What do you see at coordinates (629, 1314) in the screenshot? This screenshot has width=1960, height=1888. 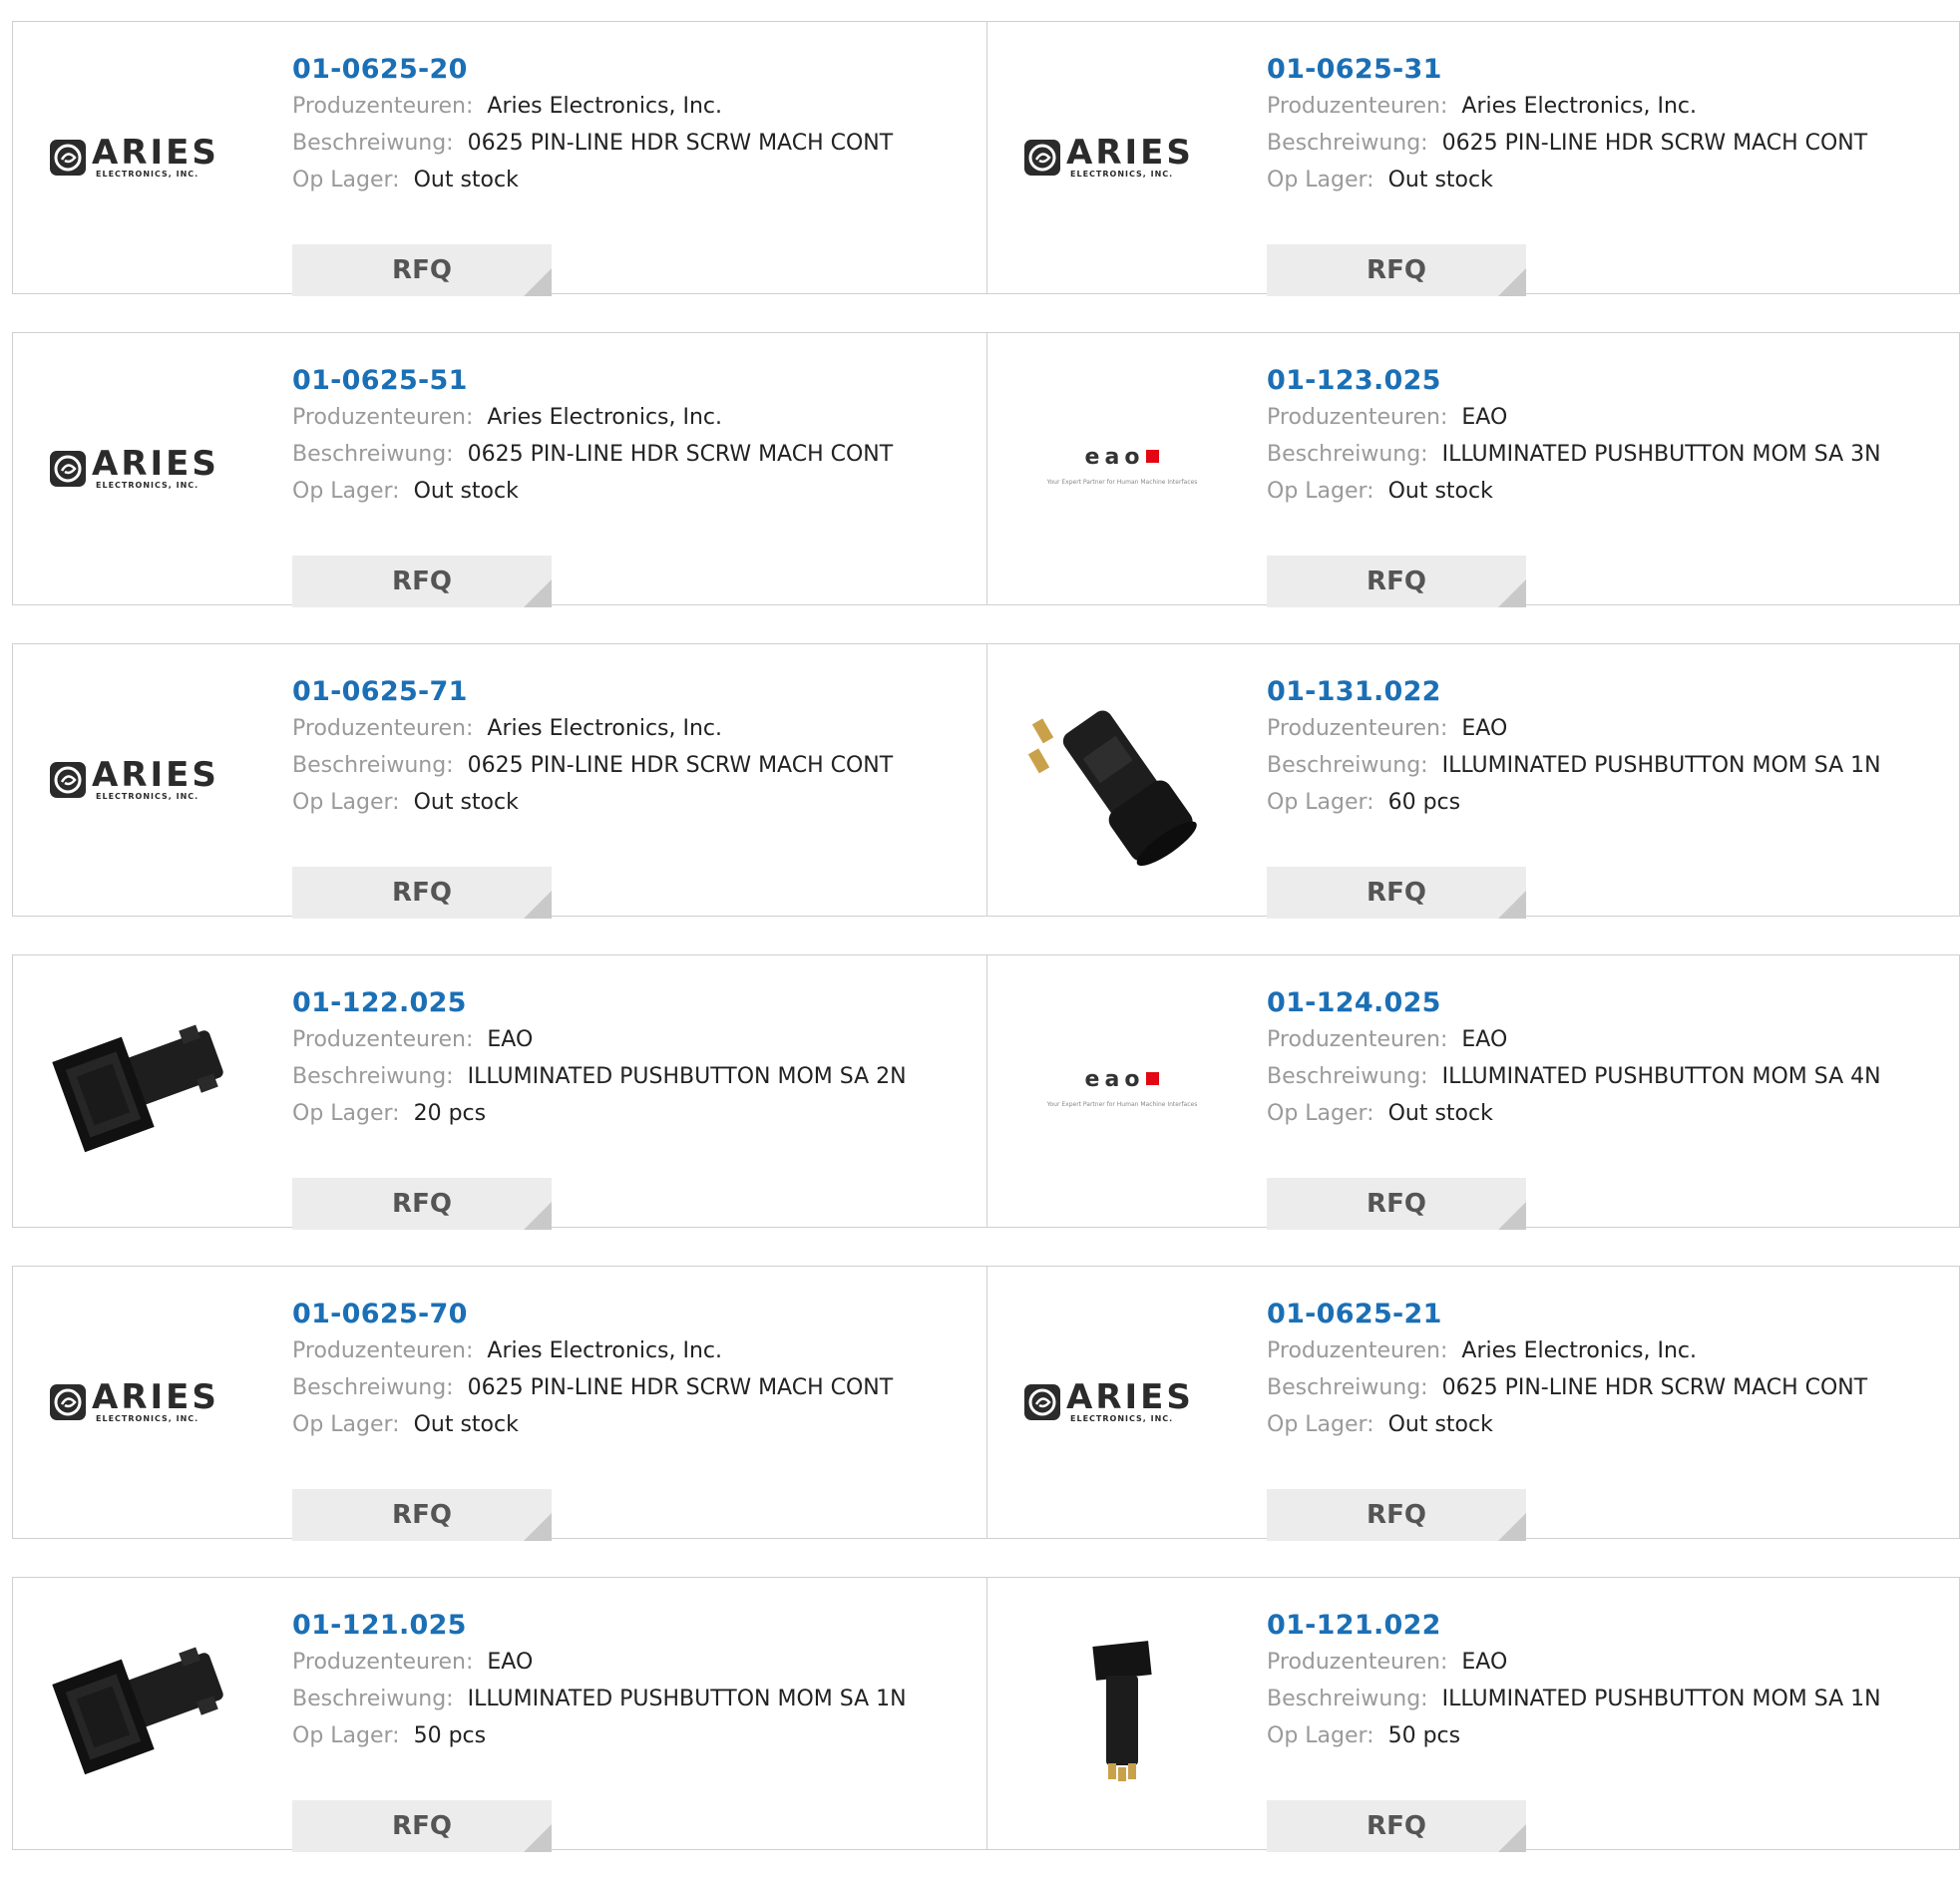 I see `part-number-link: 01-0625-70` at bounding box center [629, 1314].